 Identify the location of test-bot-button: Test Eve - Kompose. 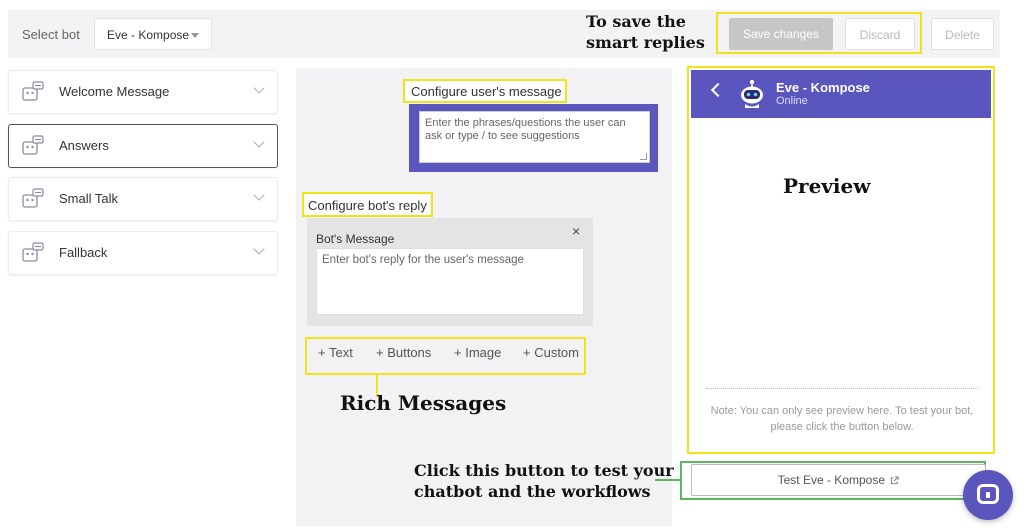
(838, 480).